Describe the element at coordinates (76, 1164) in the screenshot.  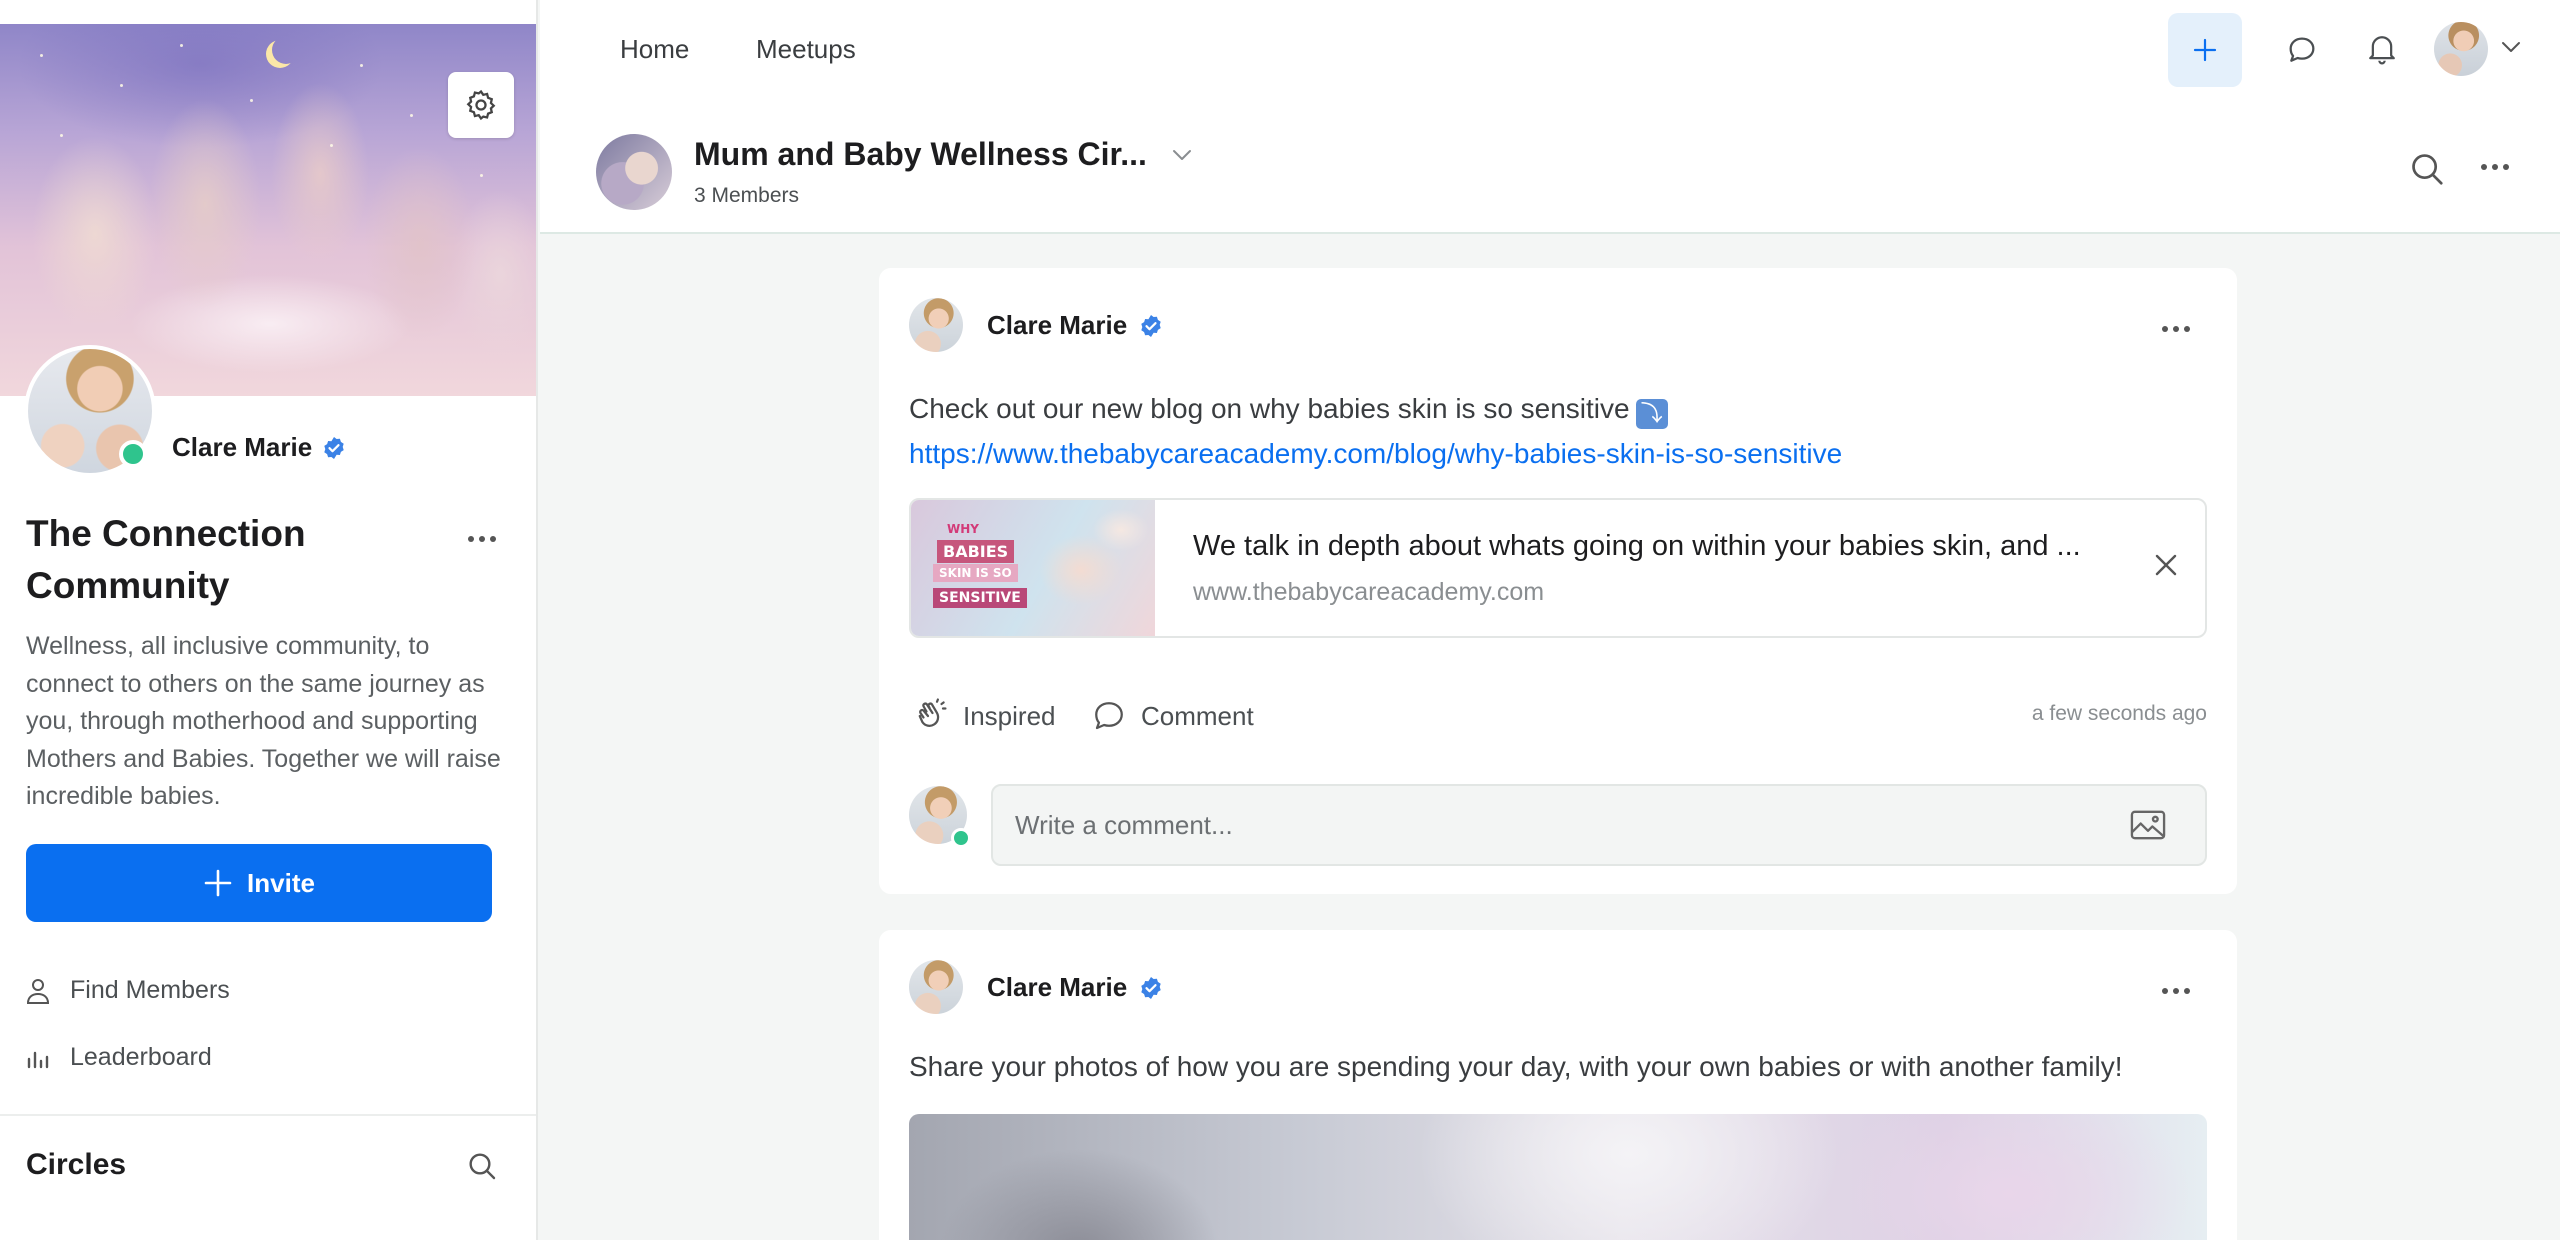
I see `circles-heading: Circles` at that location.